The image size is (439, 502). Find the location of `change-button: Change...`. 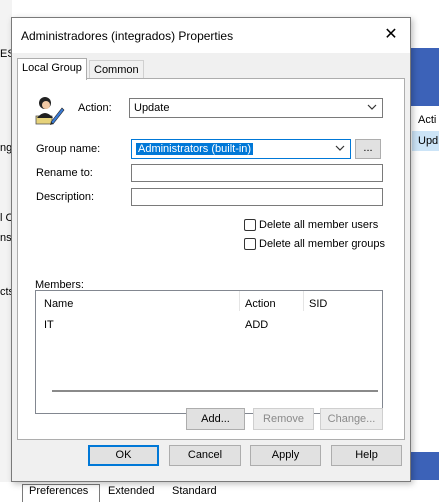

change-button: Change... is located at coordinates (351, 419).